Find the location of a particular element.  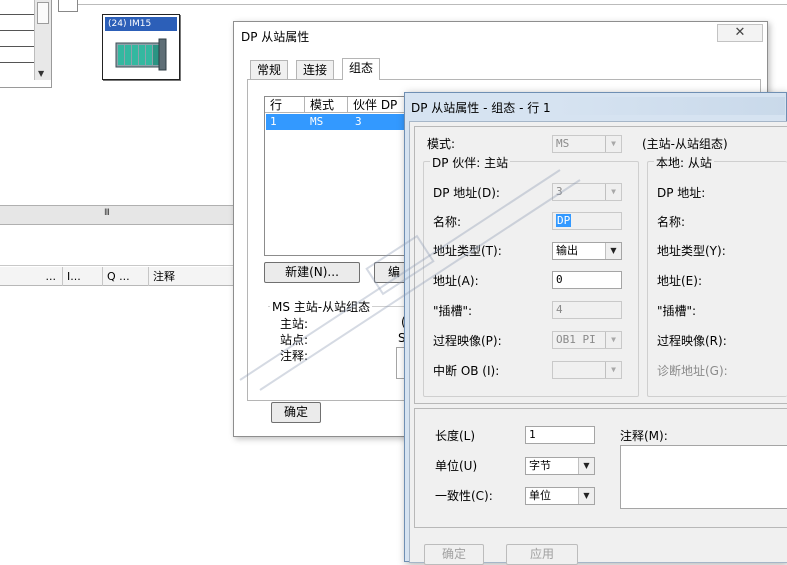

close-icon: ✕ is located at coordinates (740, 32).